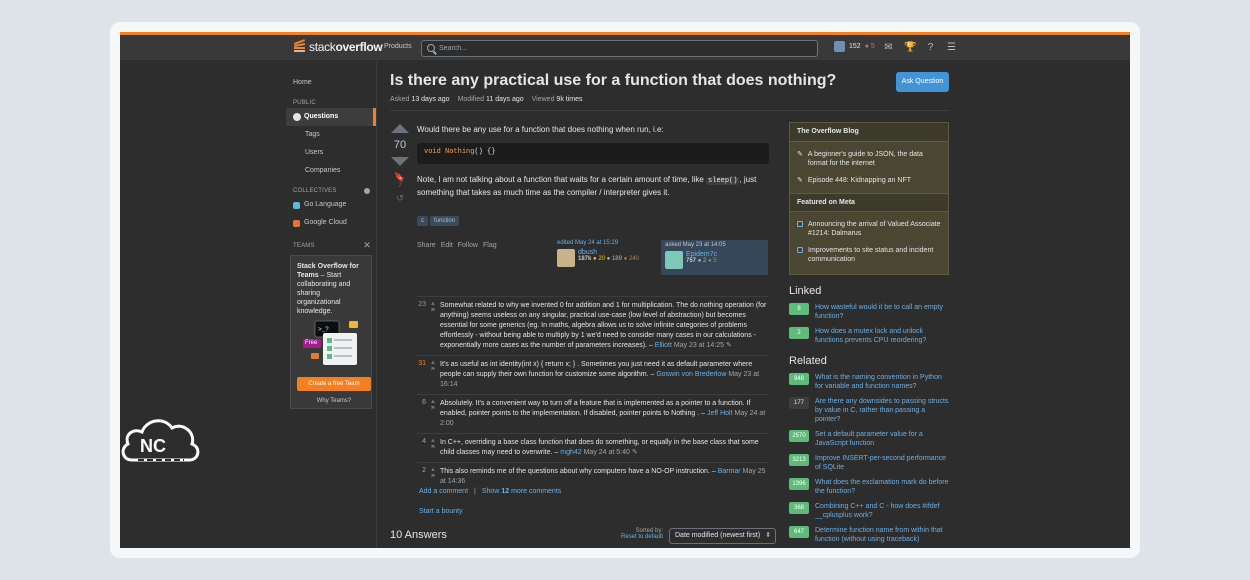 The width and height of the screenshot is (1250, 580). What do you see at coordinates (799, 532) in the screenshot?
I see `related-score: 647` at bounding box center [799, 532].